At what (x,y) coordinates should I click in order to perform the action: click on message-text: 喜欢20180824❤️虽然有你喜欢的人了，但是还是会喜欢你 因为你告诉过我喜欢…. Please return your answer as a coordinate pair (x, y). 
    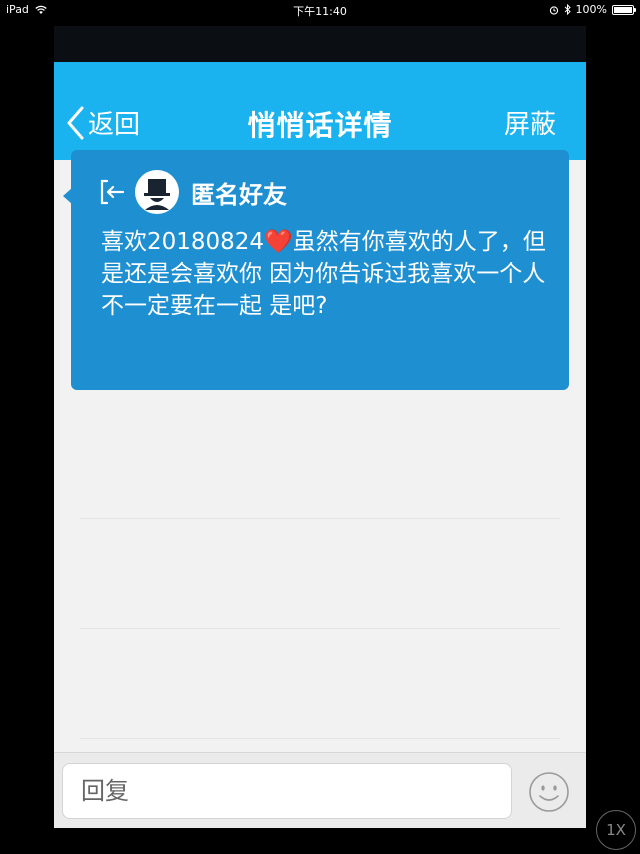
    Looking at the image, I should click on (323, 274).